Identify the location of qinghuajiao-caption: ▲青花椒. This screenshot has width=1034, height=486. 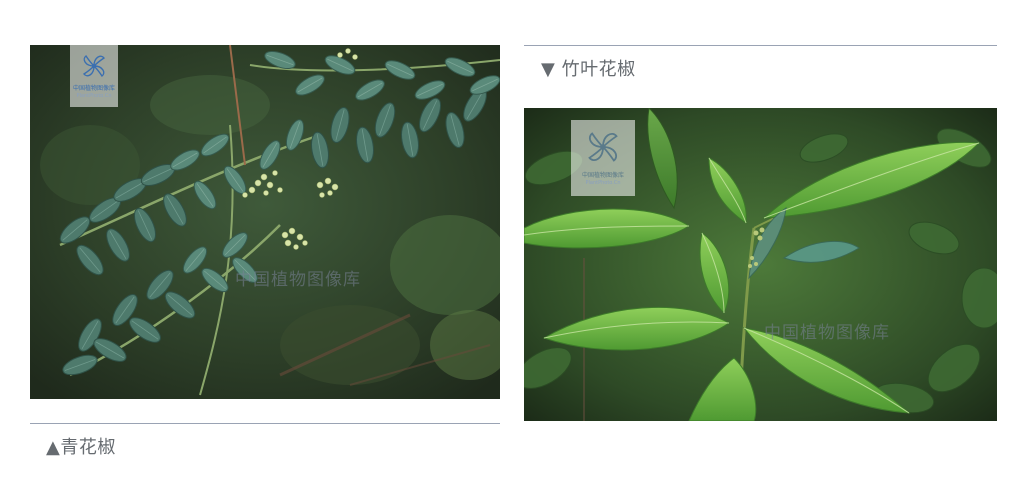
(81, 447).